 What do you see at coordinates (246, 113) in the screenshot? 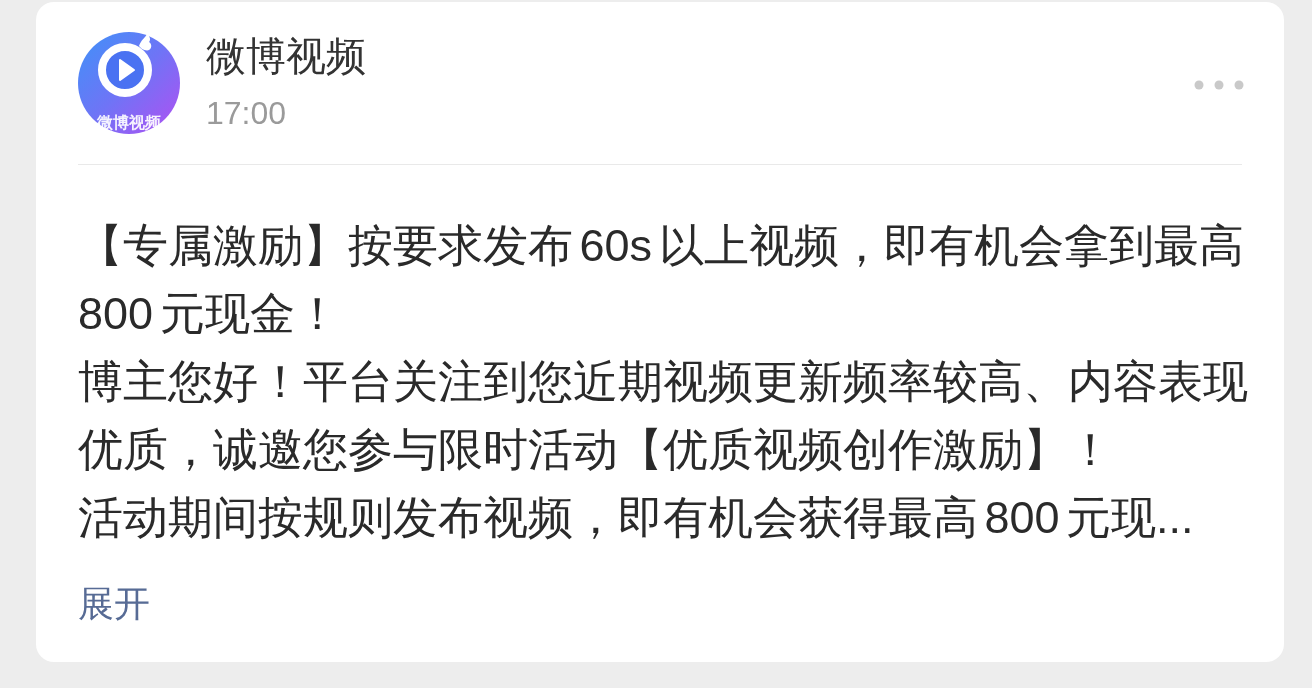
I see `message-time: 17:00` at bounding box center [246, 113].